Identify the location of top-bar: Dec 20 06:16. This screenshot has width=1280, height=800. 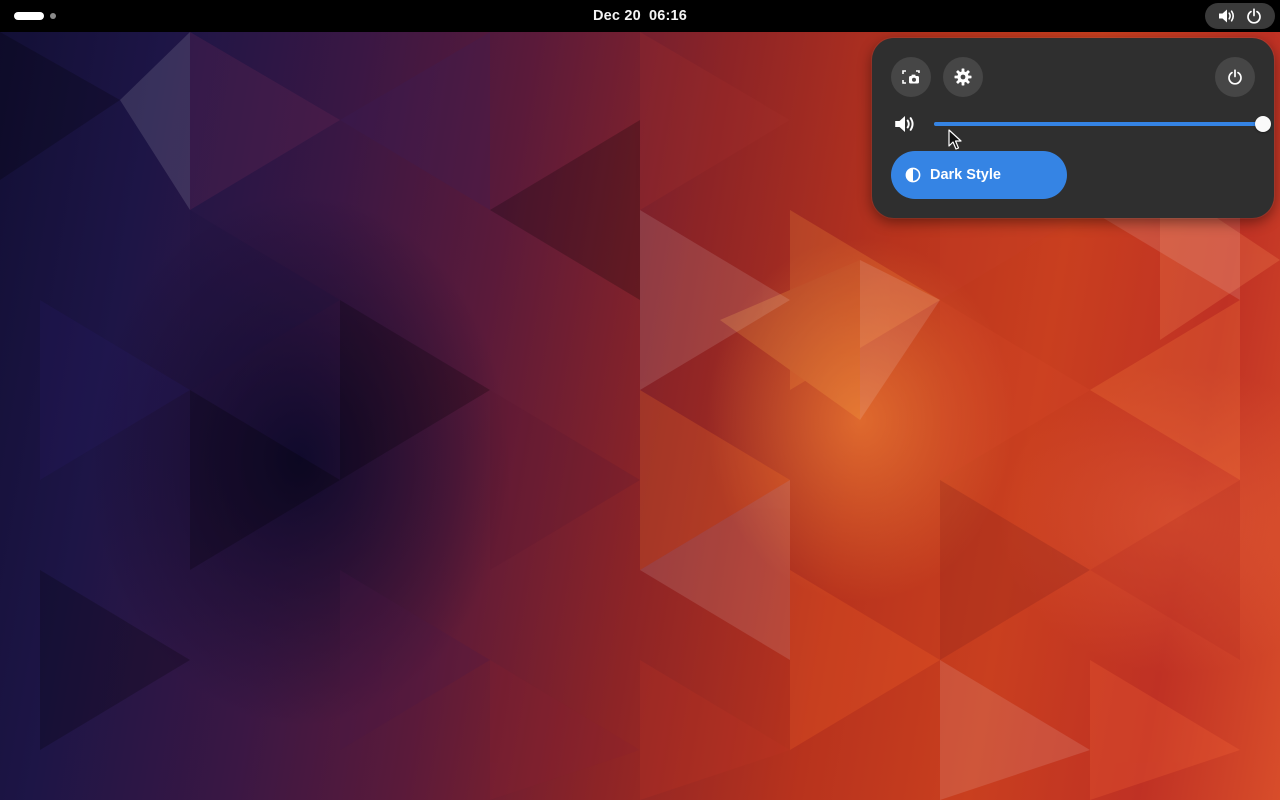
(640, 16).